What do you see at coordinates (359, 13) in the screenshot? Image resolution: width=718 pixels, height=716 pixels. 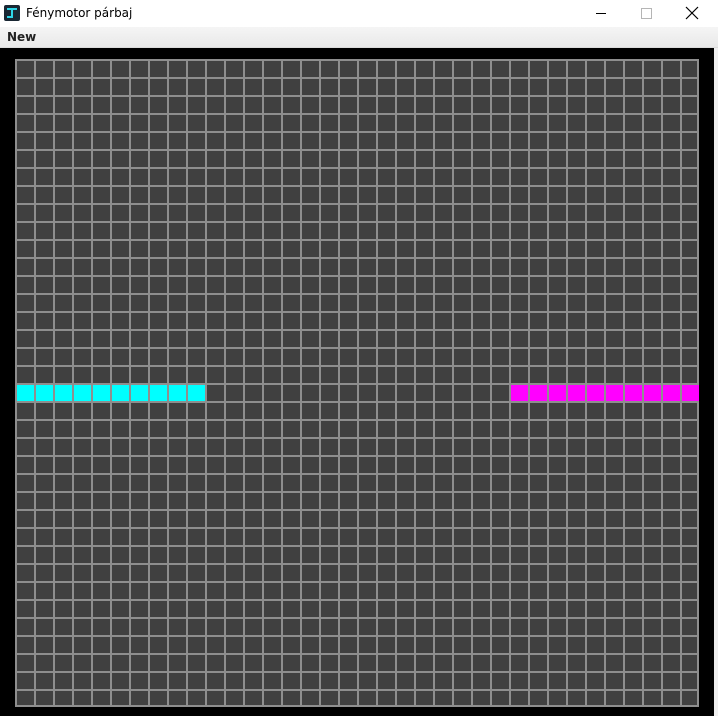 I see `title-bar: Fénymotor párbaj` at bounding box center [359, 13].